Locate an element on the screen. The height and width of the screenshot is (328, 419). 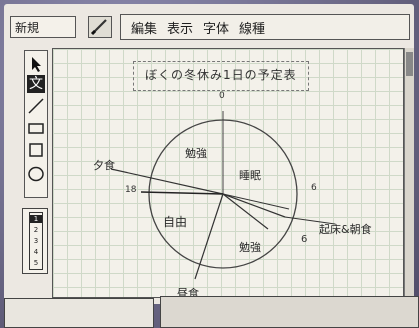
menu-font: 字体 is located at coordinates (216, 27).